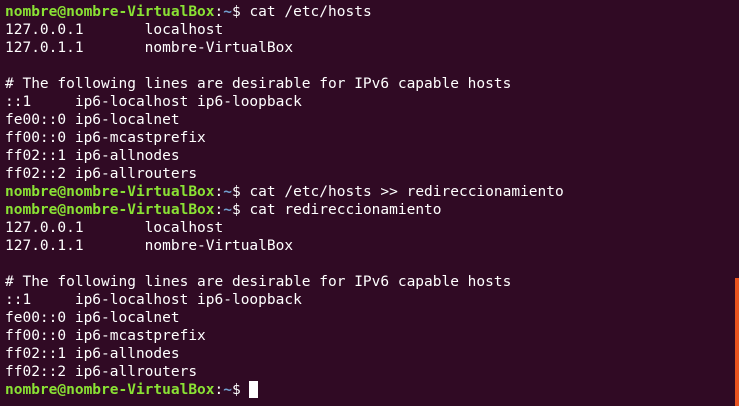 This screenshot has width=739, height=406. Describe the element at coordinates (345, 210) in the screenshot. I see `command-text: cat redireccionamiento` at that location.